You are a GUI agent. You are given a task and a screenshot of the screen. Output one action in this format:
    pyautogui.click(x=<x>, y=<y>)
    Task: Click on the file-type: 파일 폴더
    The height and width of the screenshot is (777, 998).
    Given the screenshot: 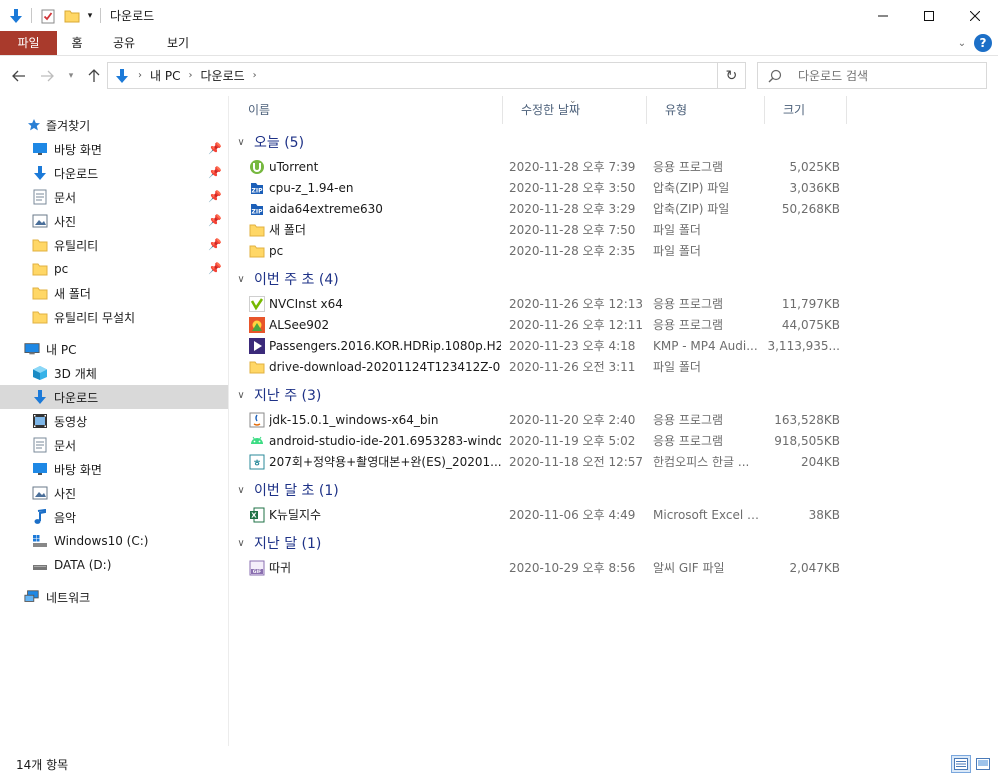 What is the action you would take?
    pyautogui.click(x=677, y=251)
    